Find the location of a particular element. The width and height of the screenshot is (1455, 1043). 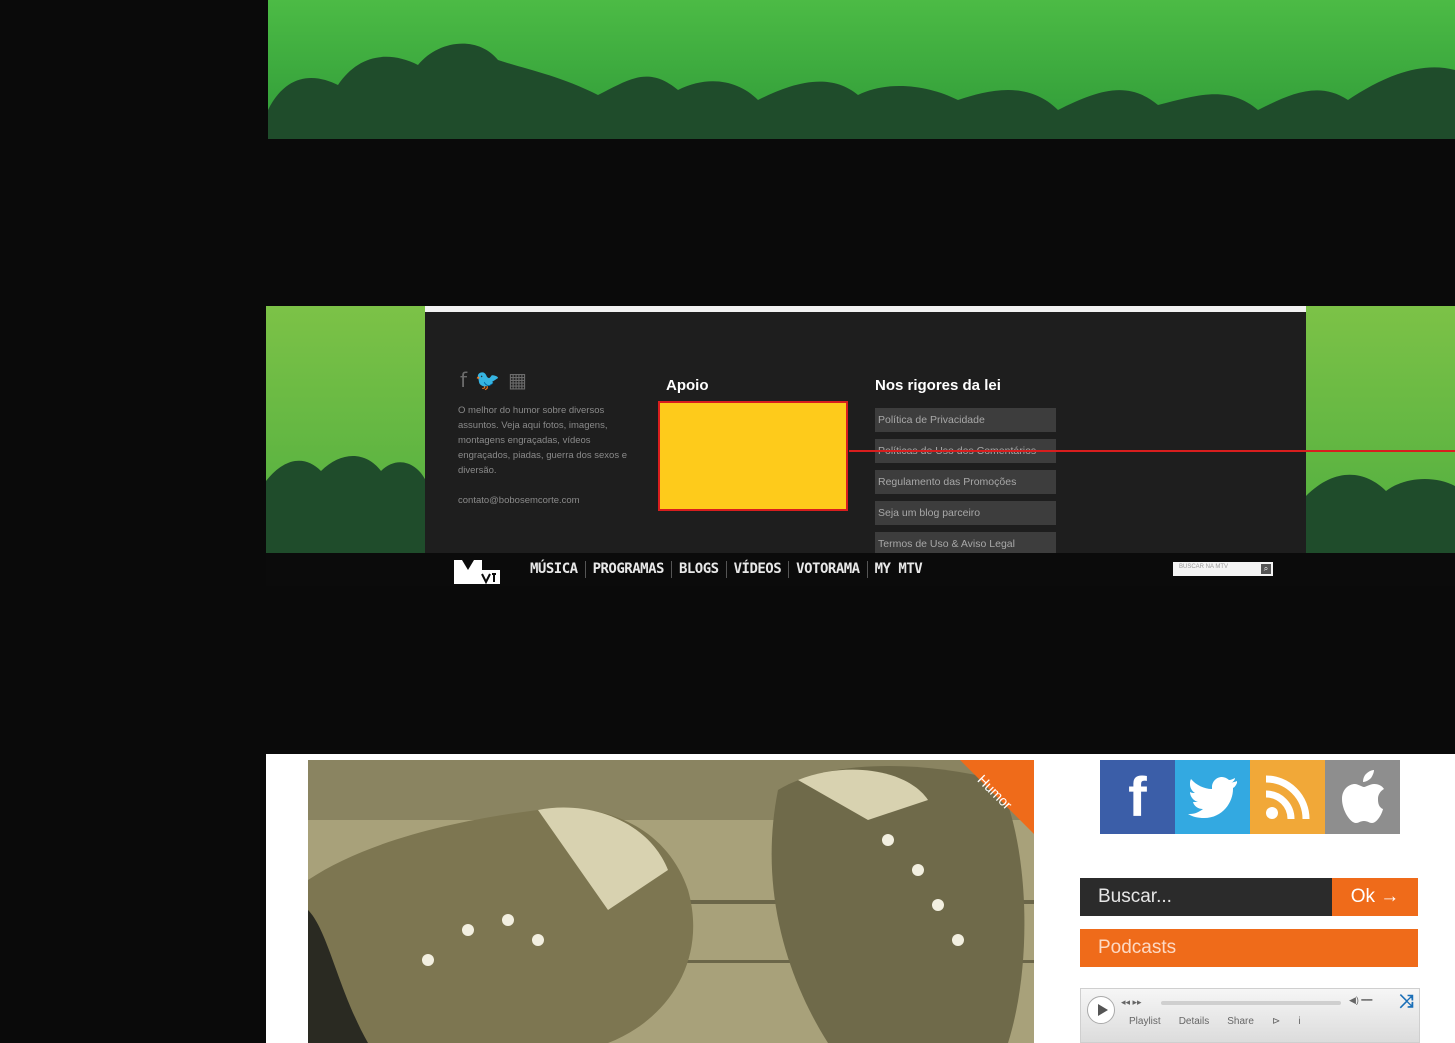

play-icon is located at coordinates (1101, 1010).